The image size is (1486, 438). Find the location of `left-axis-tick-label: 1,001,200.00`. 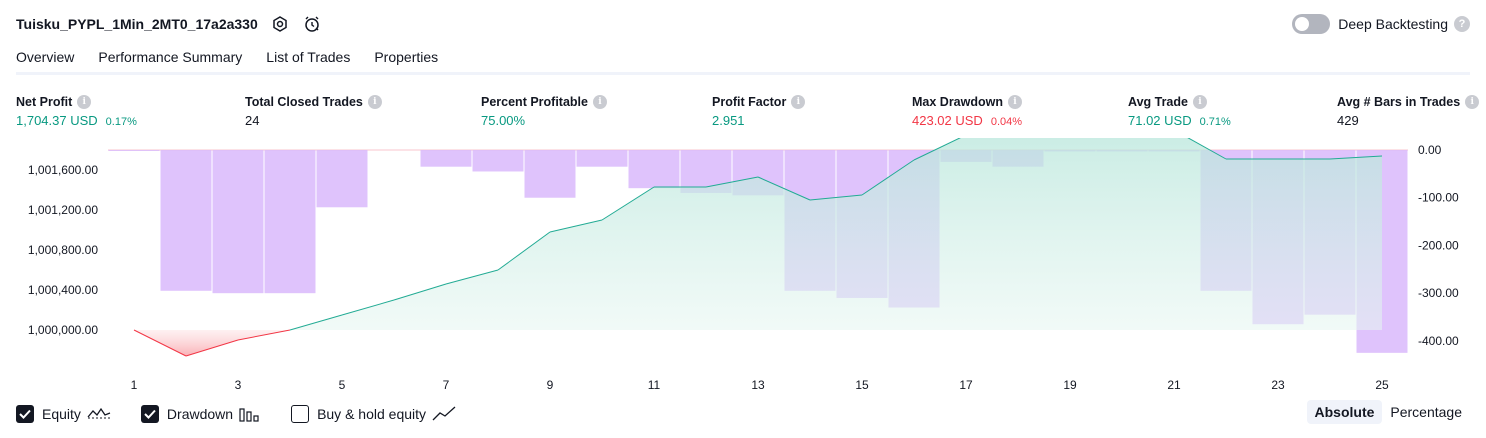

left-axis-tick-label: 1,001,200.00 is located at coordinates (63, 210).